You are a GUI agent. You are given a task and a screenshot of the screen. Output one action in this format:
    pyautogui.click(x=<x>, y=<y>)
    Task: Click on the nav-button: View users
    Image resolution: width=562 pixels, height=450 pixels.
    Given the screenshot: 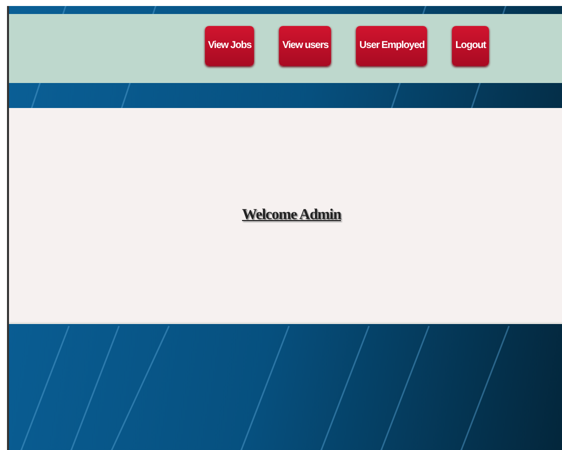 What is the action you would take?
    pyautogui.click(x=305, y=46)
    